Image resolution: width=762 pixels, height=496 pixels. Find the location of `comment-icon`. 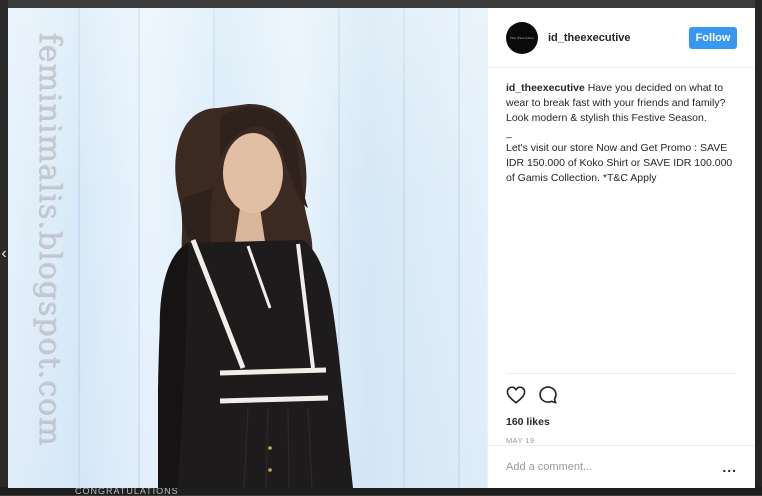

comment-icon is located at coordinates (548, 395).